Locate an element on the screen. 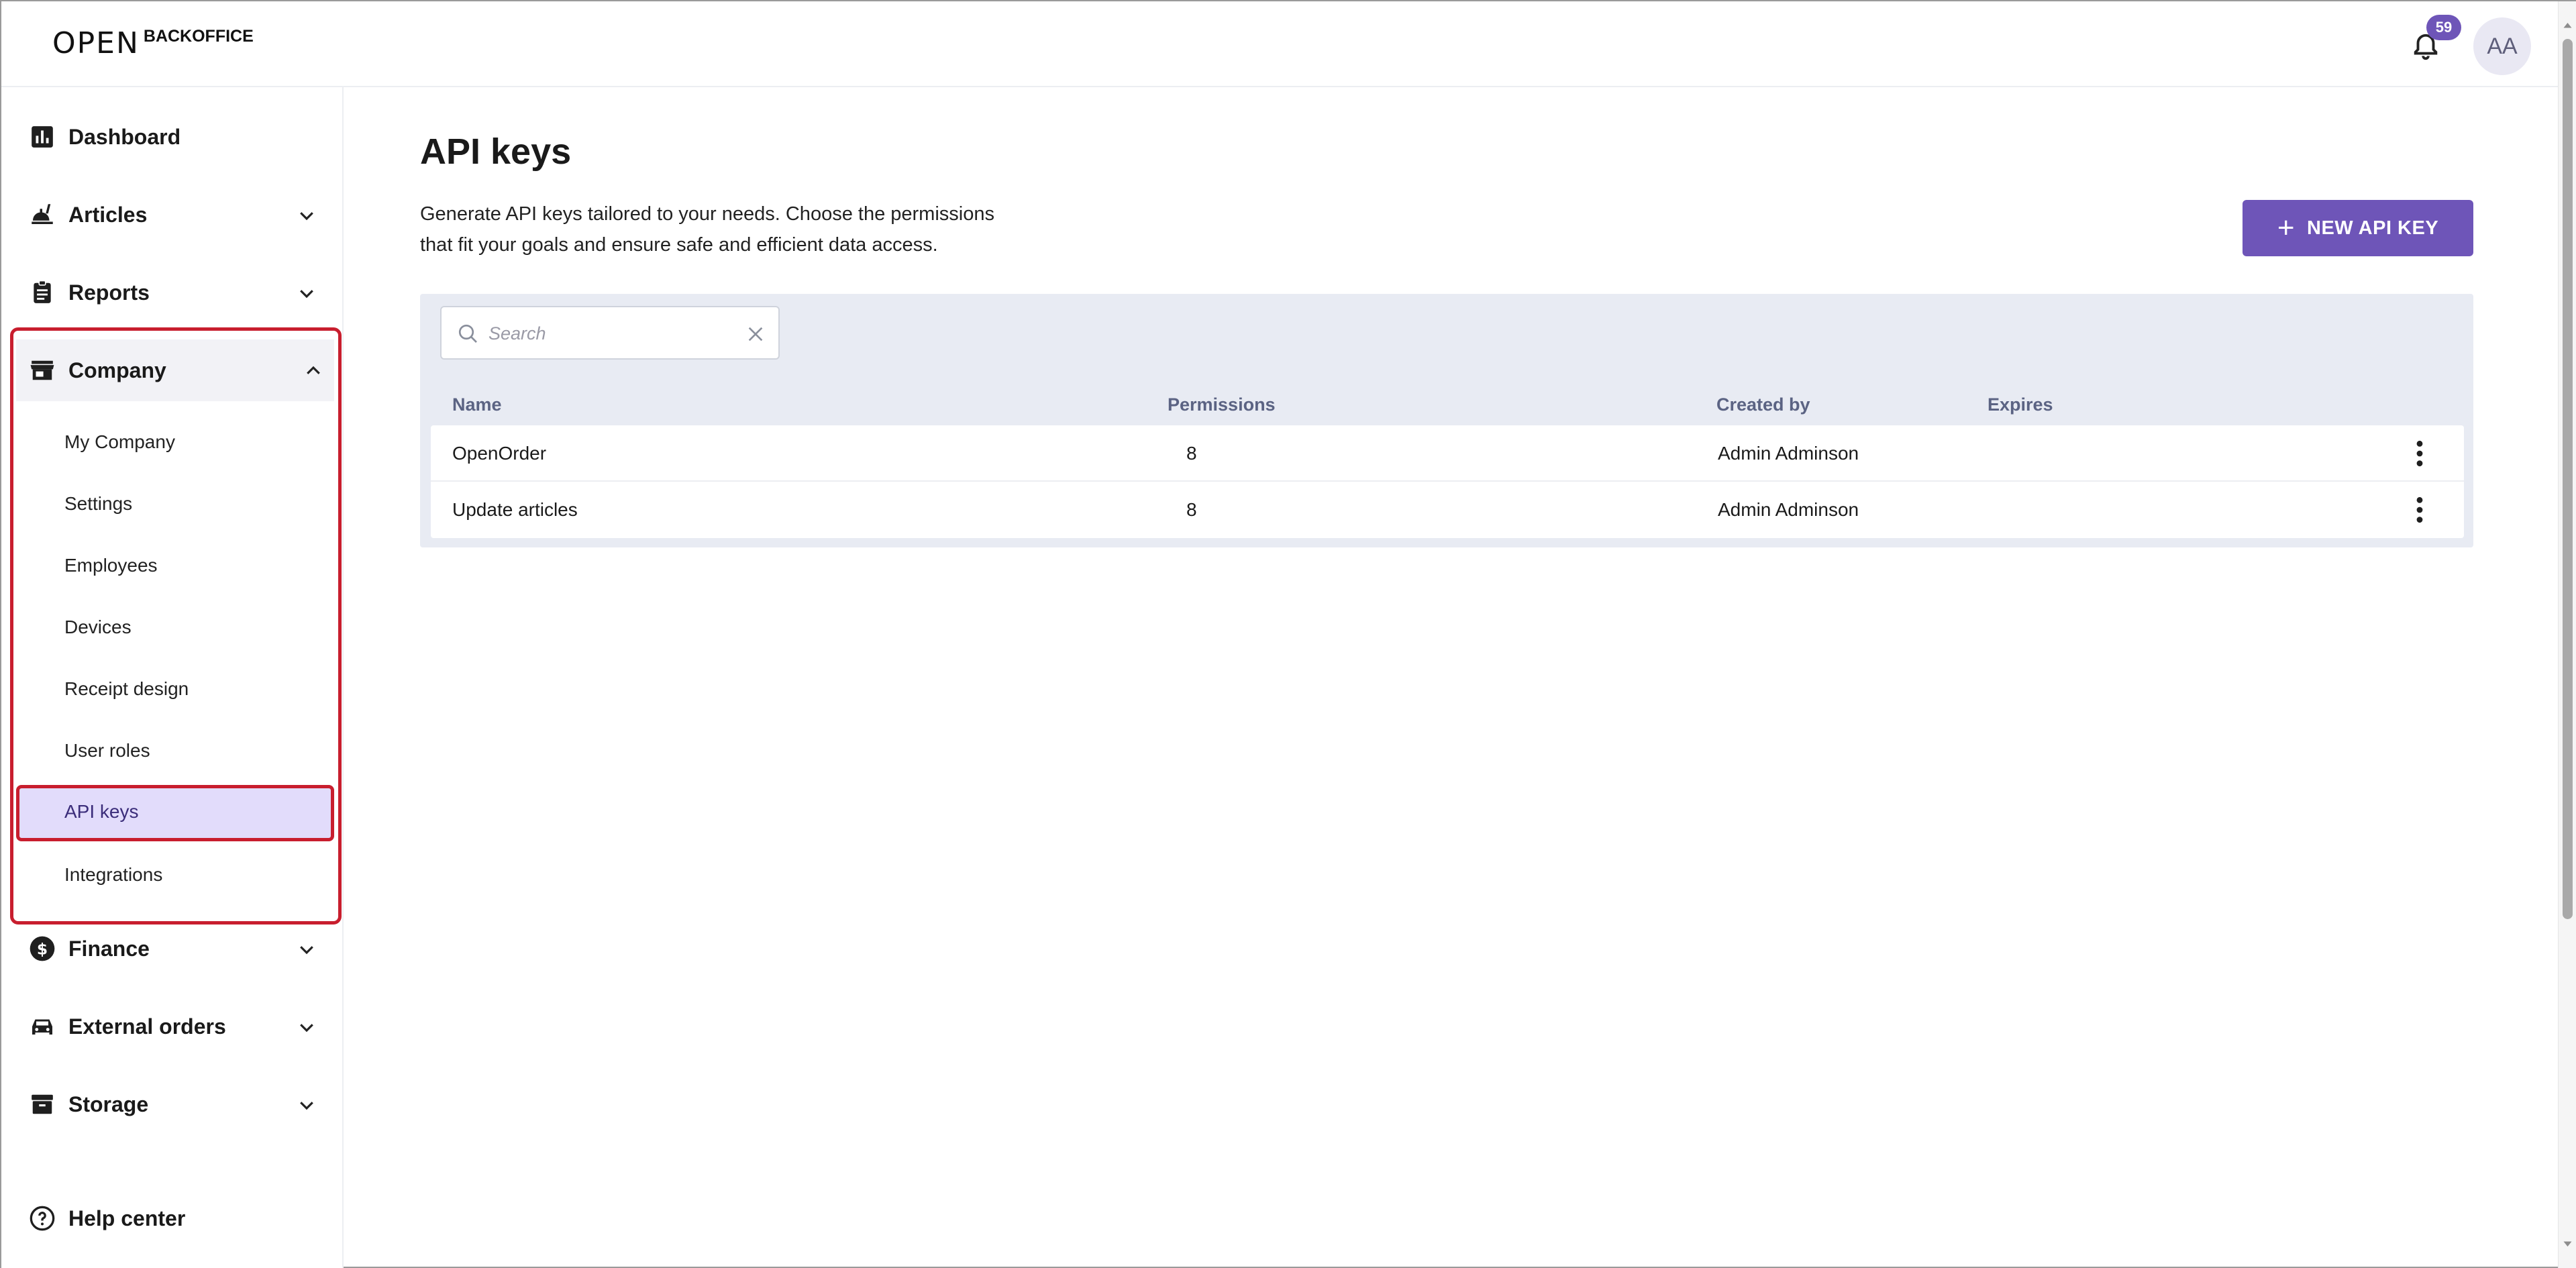 This screenshot has width=2576, height=1268. store-icon is located at coordinates (42, 370).